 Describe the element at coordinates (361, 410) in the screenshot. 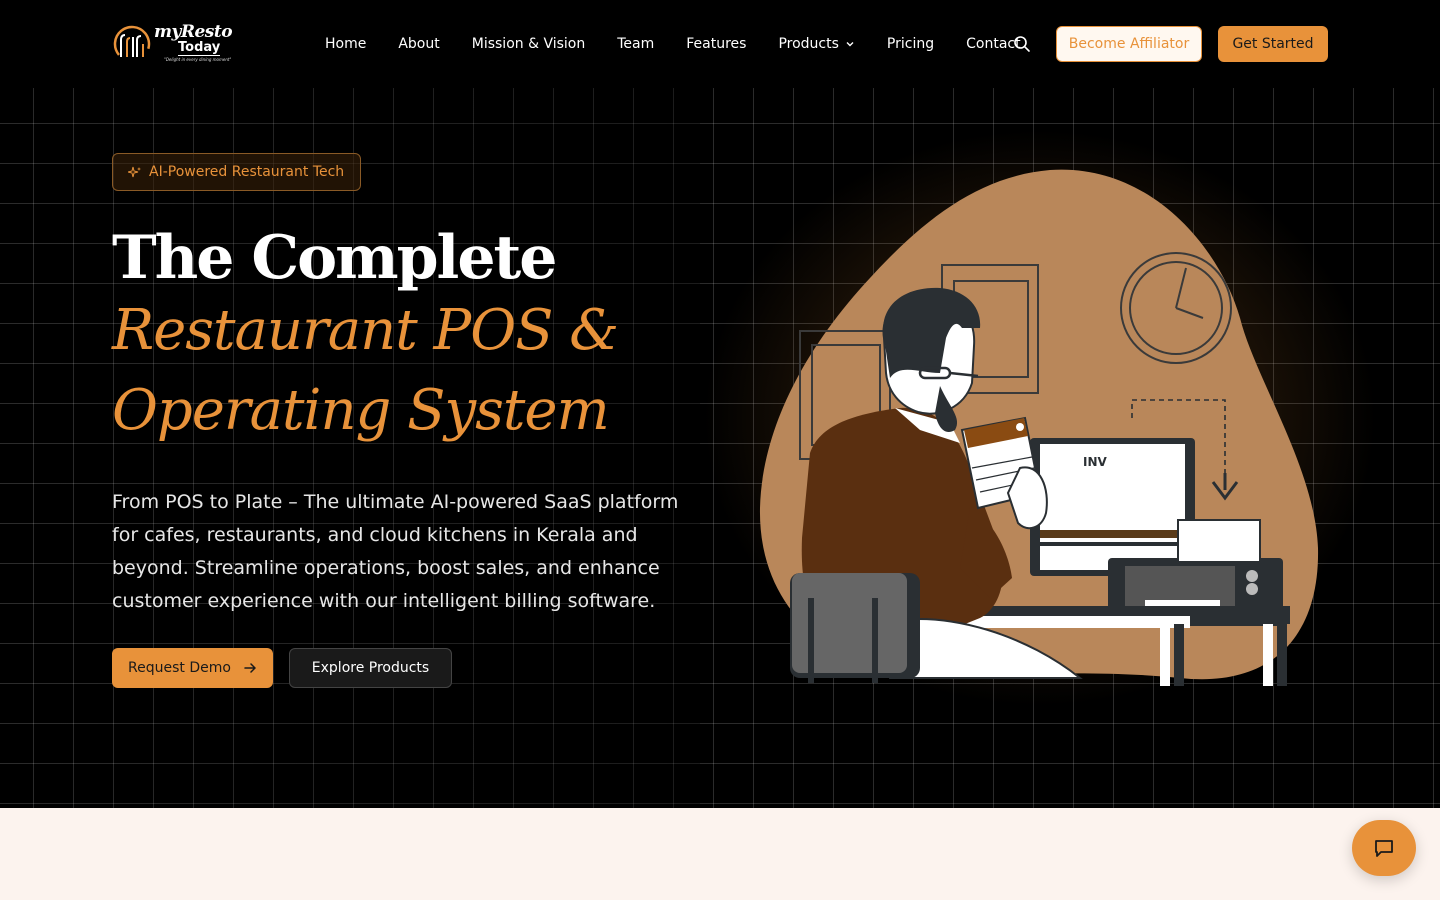

I see `hero-title-line3: Operating System` at that location.